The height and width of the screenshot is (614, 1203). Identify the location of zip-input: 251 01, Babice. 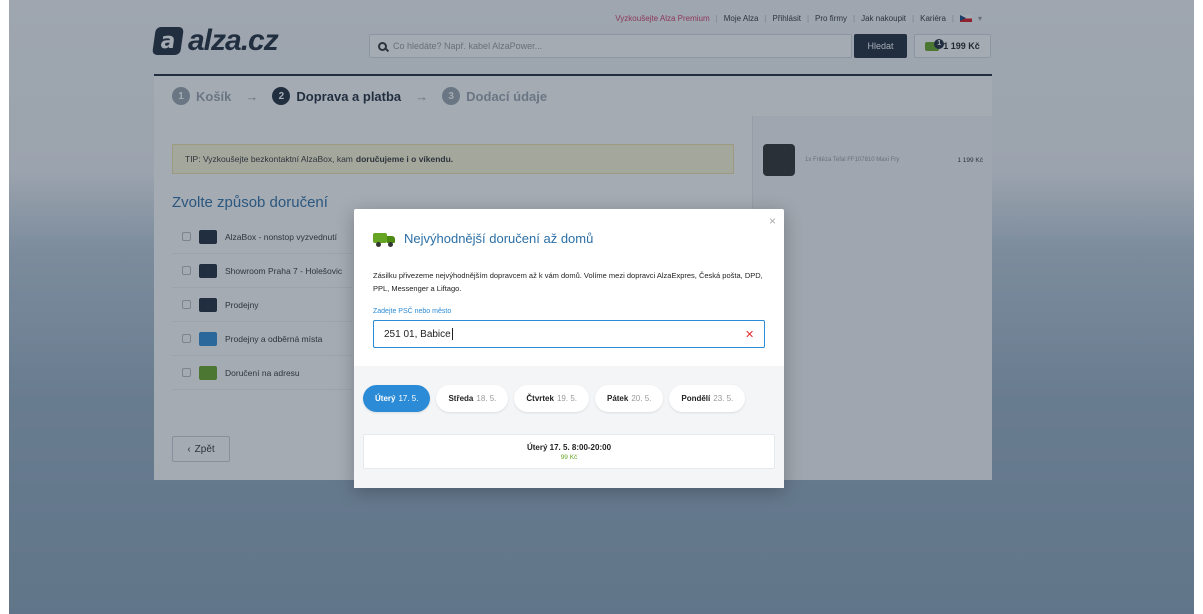
(569, 334).